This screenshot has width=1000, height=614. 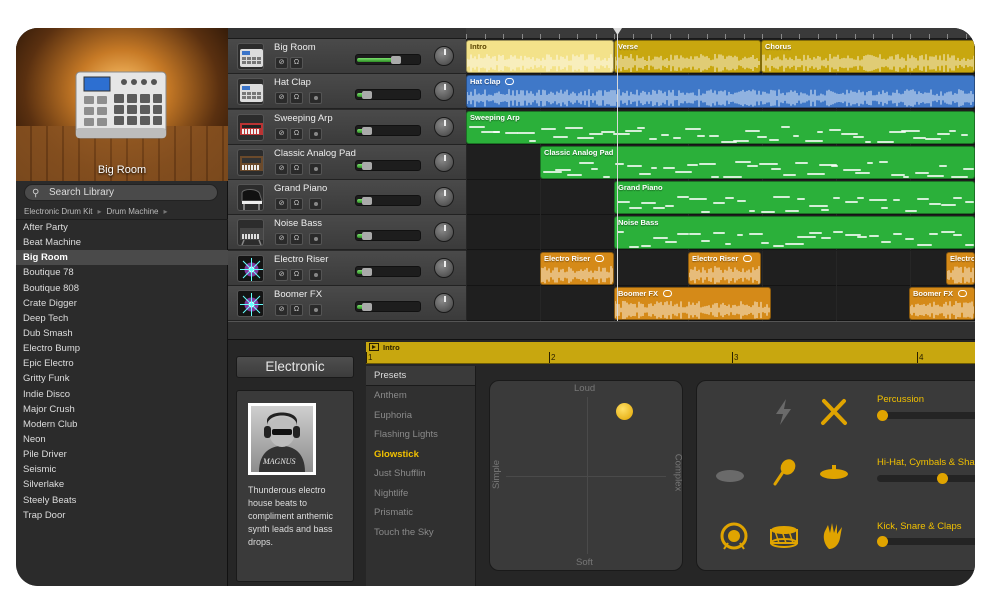 I want to click on track-region: Sweeping Arp, so click(x=720, y=127).